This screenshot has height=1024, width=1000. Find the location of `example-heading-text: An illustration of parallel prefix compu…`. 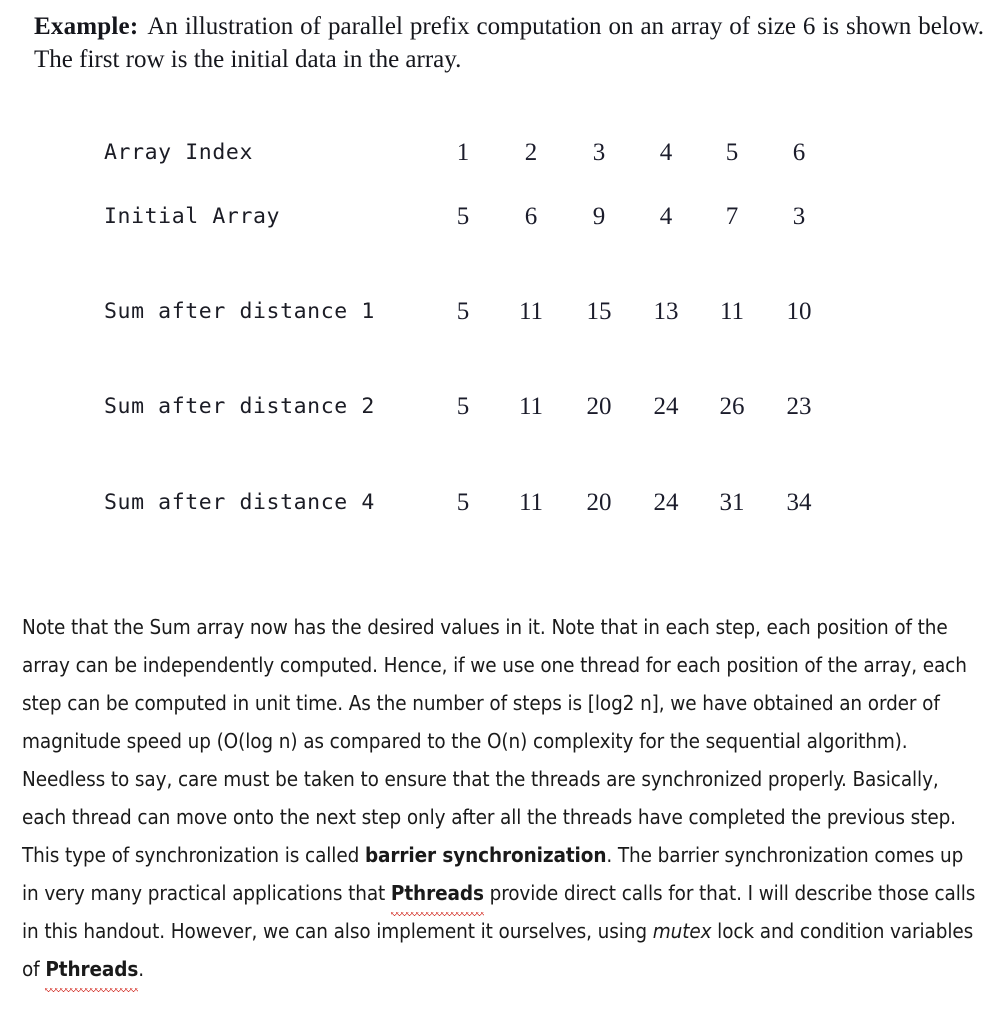

example-heading-text: An illustration of parallel prefix compu… is located at coordinates (509, 43).